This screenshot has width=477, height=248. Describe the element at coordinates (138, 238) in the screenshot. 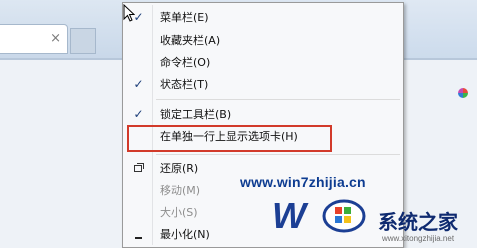

I see `minimize-icon` at that location.